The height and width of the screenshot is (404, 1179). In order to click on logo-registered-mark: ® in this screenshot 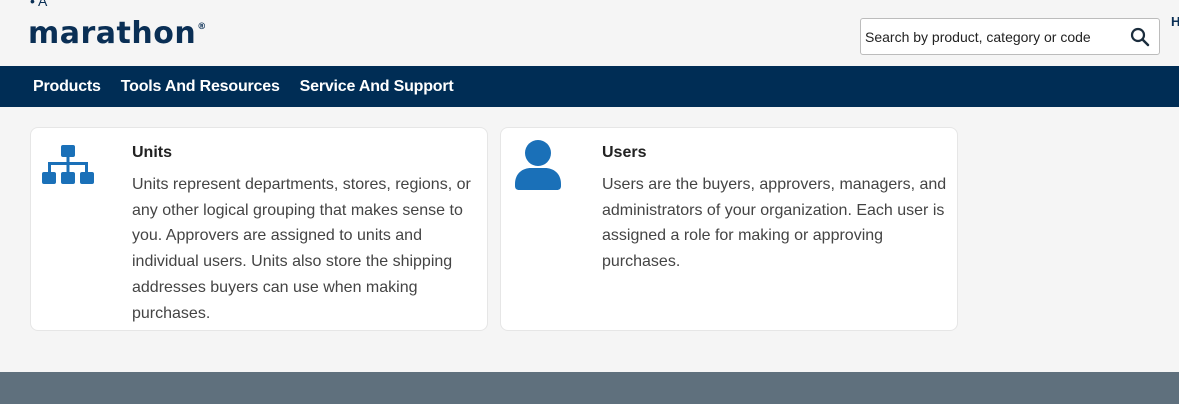, I will do `click(202, 27)`.